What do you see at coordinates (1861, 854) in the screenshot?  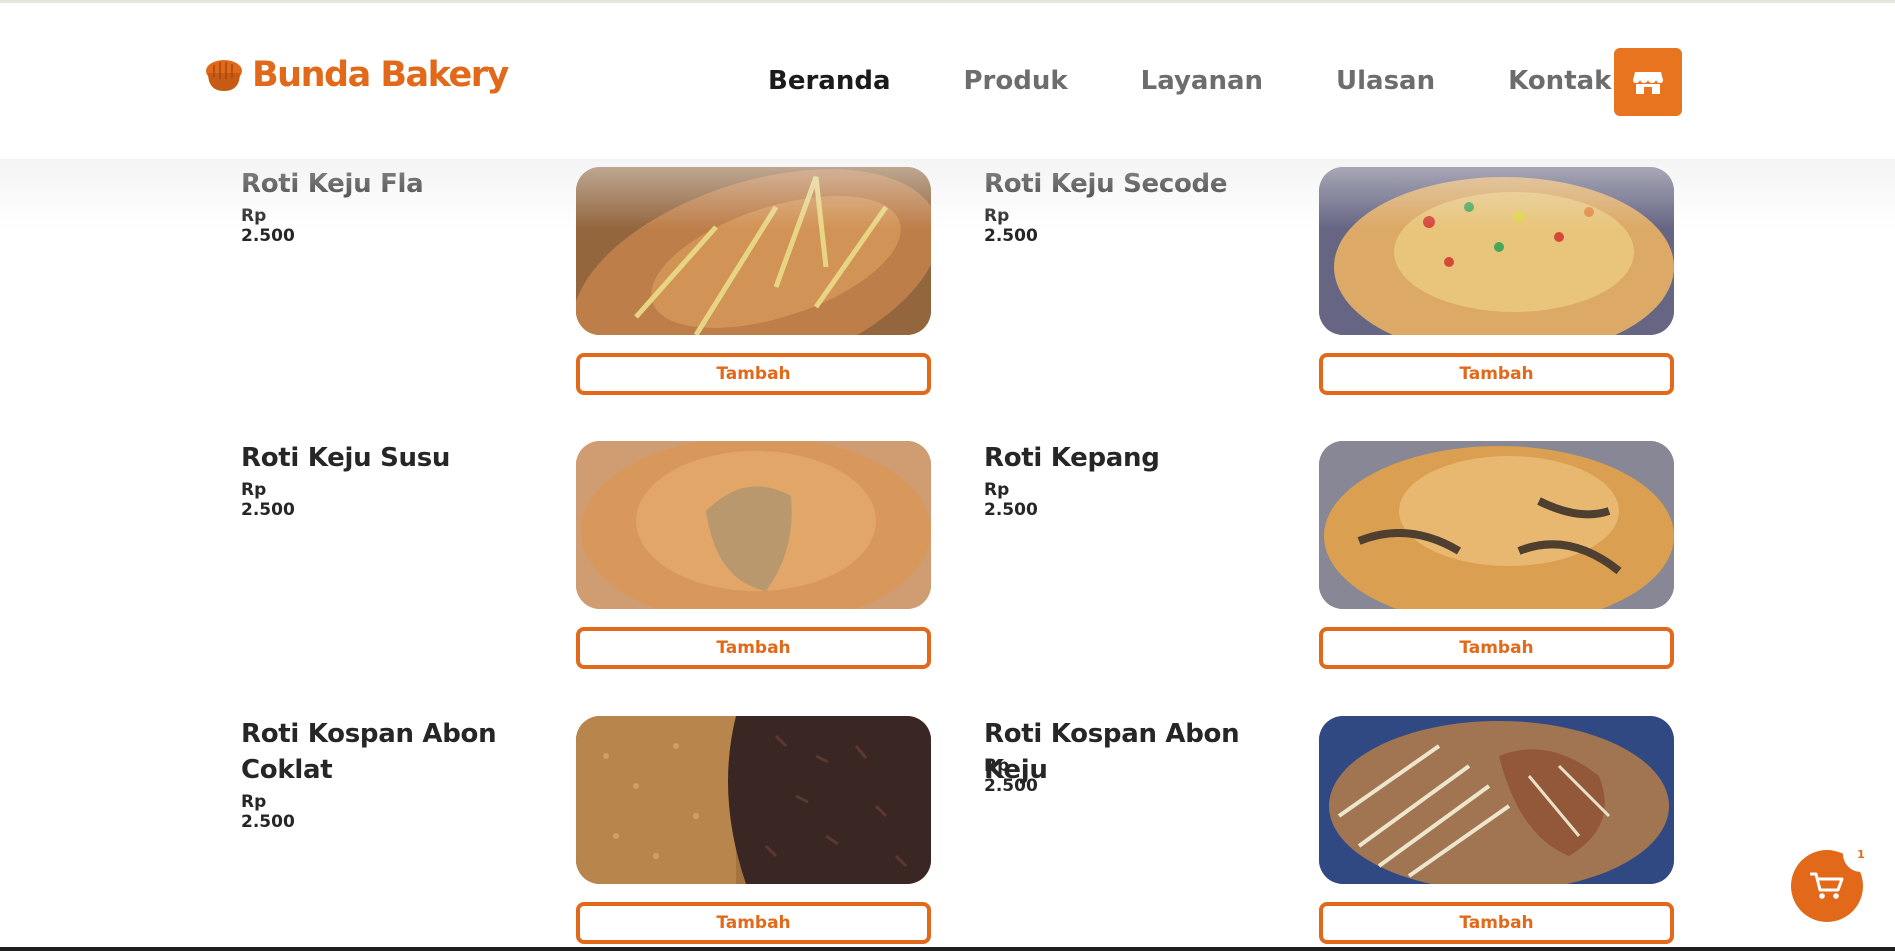 I see `cart-count-badge: 1` at bounding box center [1861, 854].